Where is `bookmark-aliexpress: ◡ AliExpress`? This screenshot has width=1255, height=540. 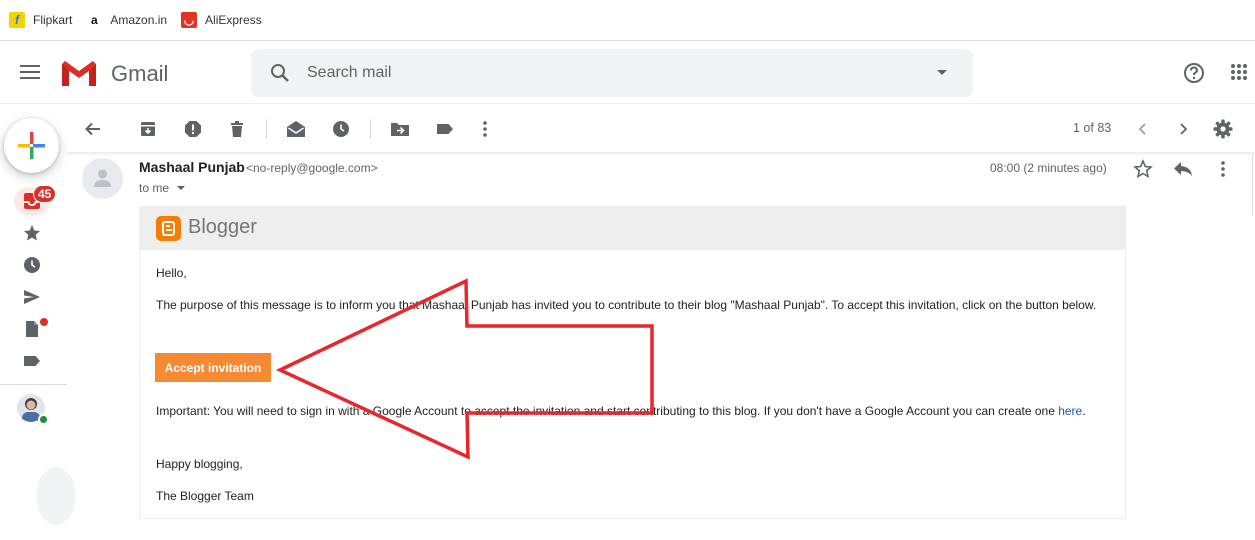
bookmark-aliexpress: ◡ AliExpress is located at coordinates (221, 20).